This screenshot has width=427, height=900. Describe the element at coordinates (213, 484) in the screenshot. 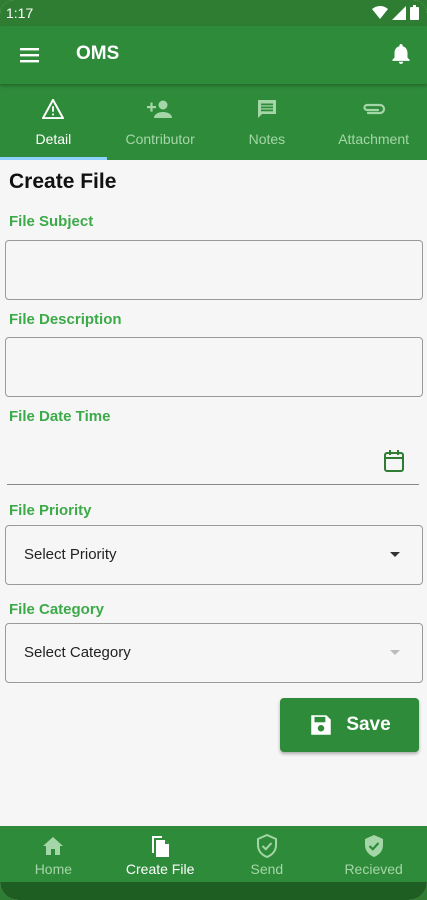

I see `date-time-underline` at that location.